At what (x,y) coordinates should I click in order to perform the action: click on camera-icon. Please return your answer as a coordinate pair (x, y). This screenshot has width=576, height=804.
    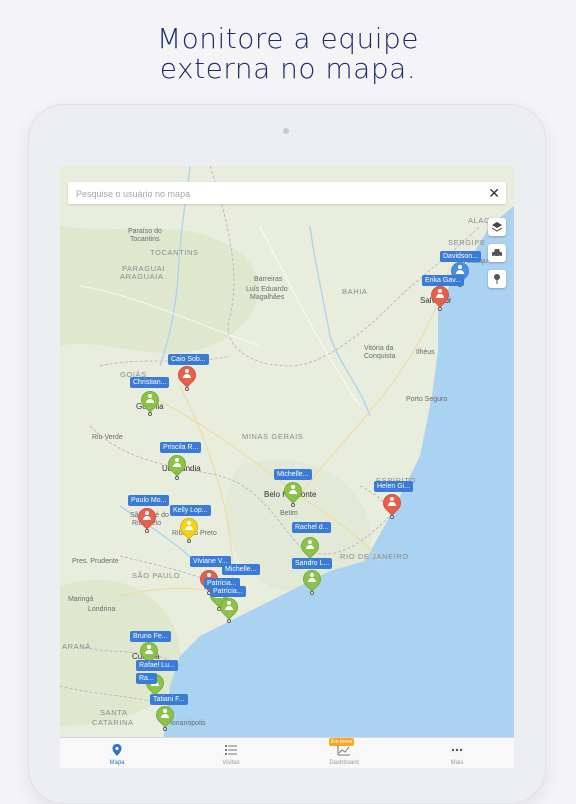
    Looking at the image, I should click on (286, 131).